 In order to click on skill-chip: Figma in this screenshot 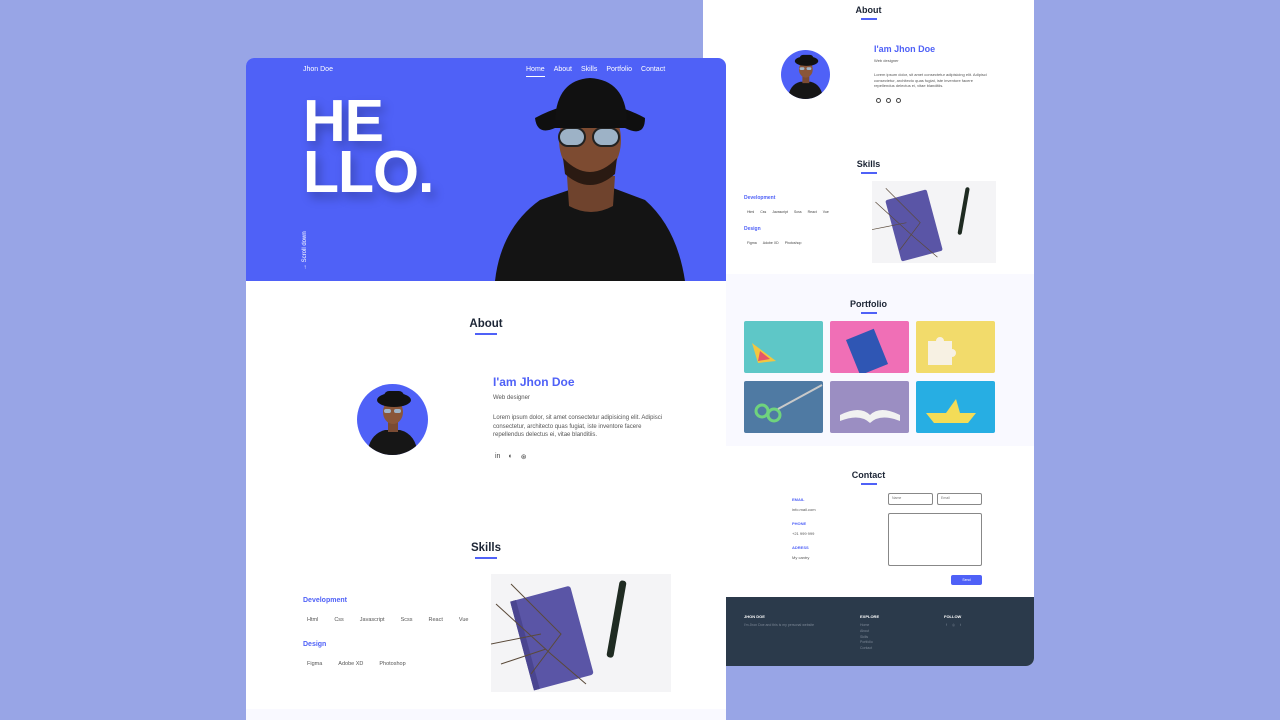, I will do `click(315, 664)`.